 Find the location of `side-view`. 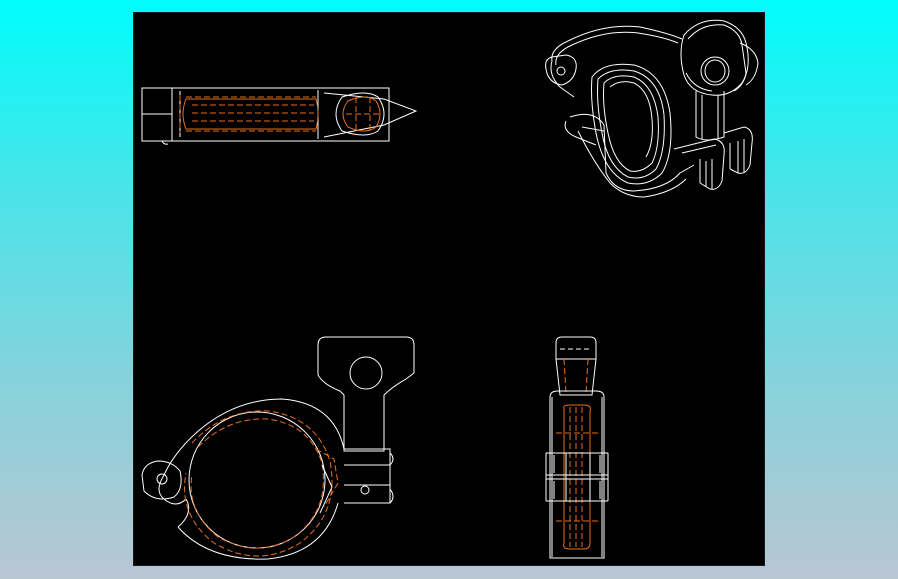

side-view is located at coordinates (577, 447).